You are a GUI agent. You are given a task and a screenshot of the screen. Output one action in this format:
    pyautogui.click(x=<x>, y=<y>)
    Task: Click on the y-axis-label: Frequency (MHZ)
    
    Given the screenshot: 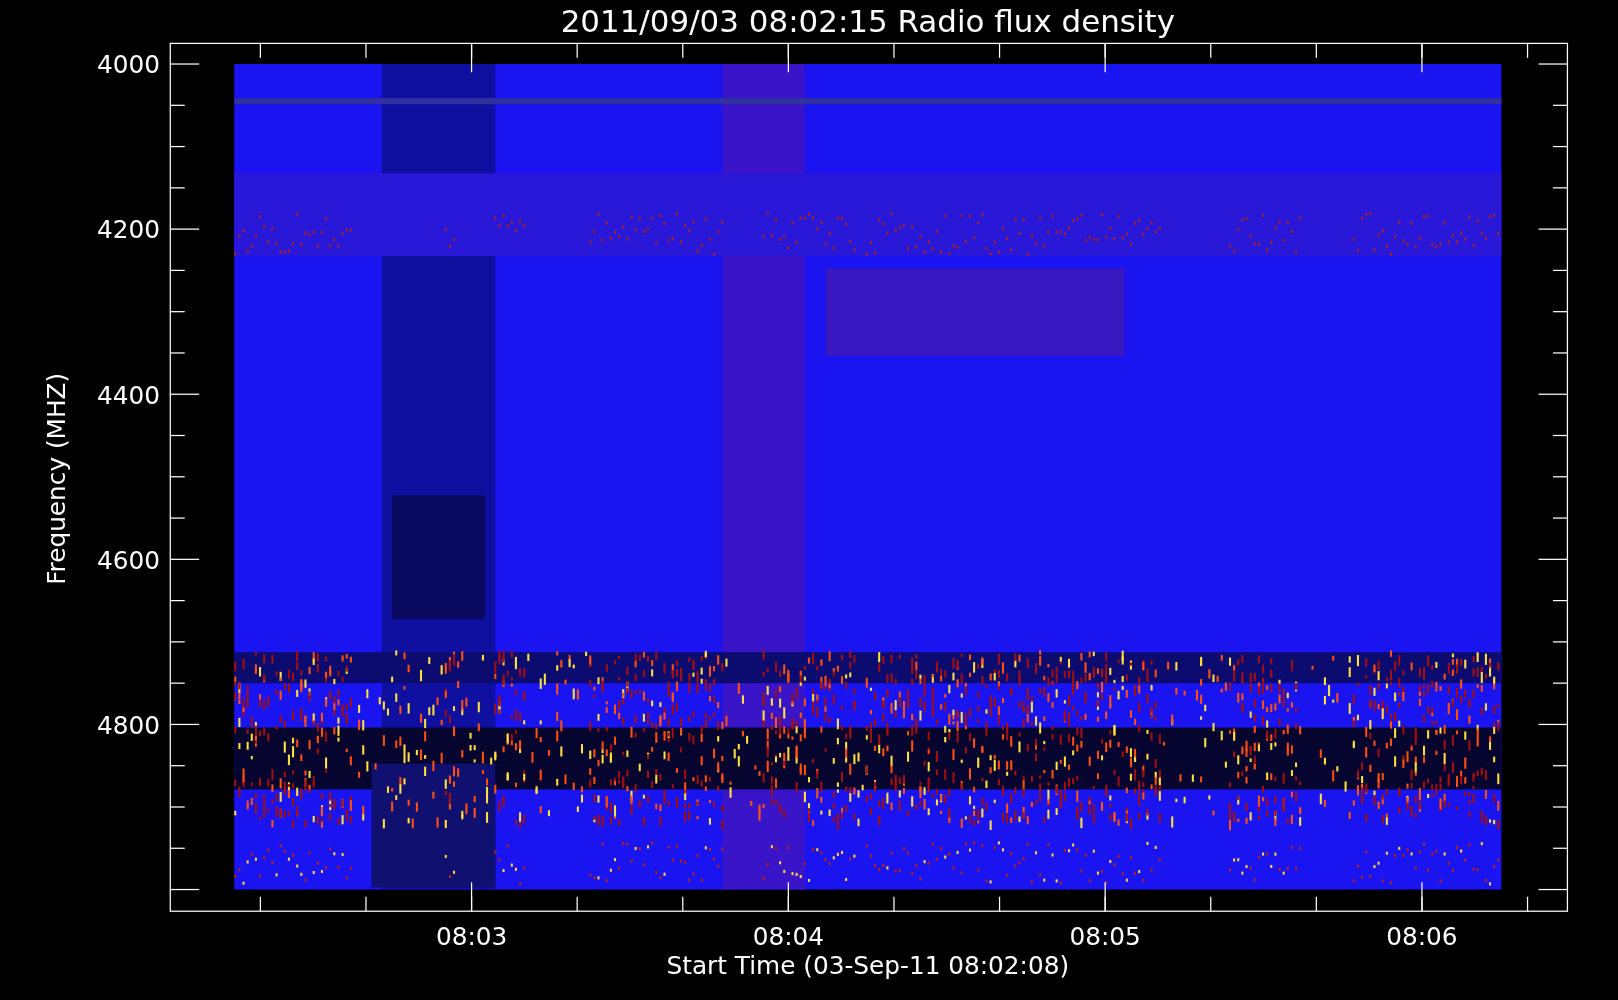 What is the action you would take?
    pyautogui.click(x=56, y=478)
    